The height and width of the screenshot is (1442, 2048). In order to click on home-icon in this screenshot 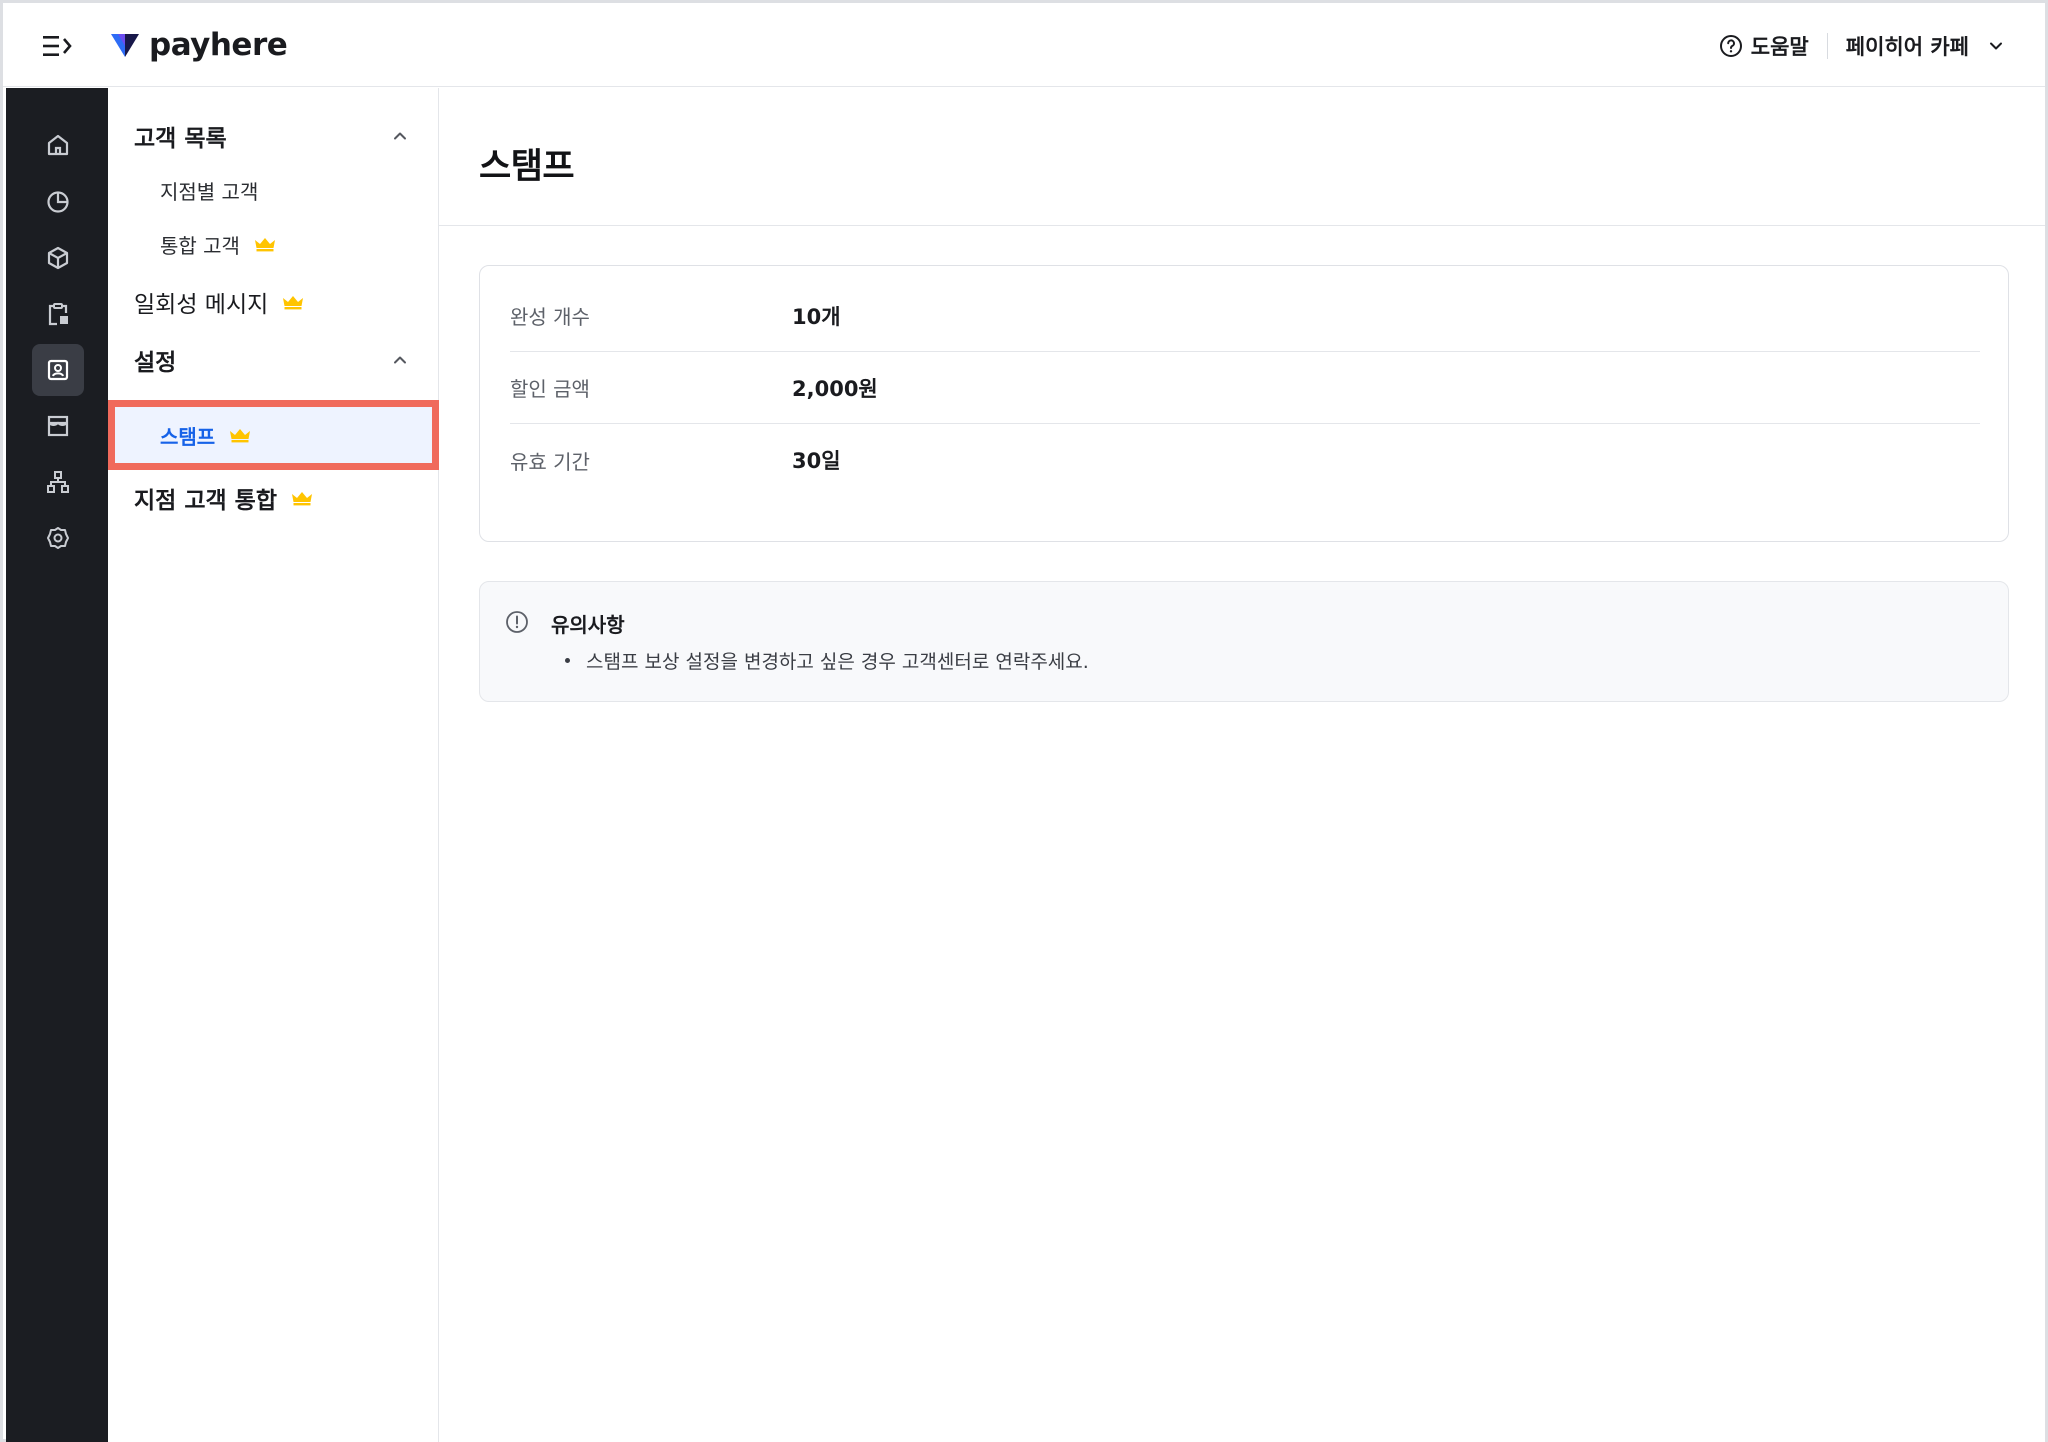, I will do `click(58, 145)`.